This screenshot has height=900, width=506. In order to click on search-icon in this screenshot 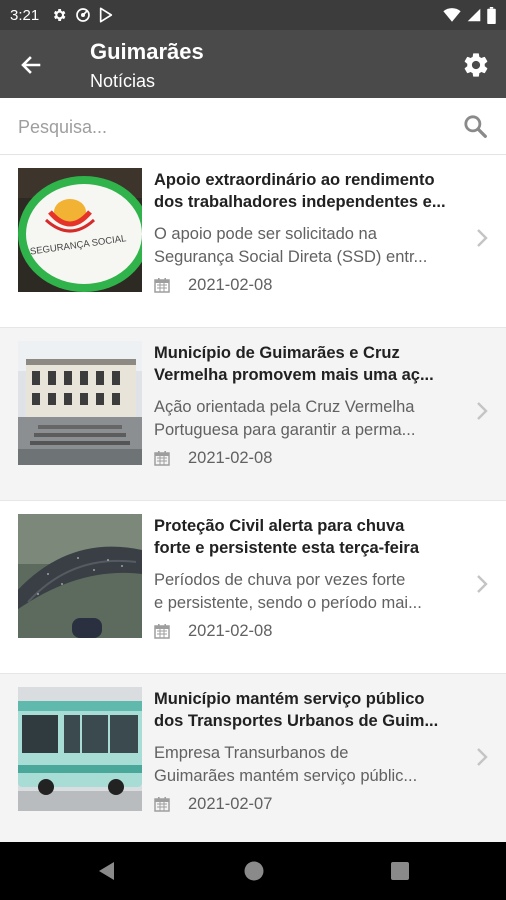, I will do `click(475, 126)`.